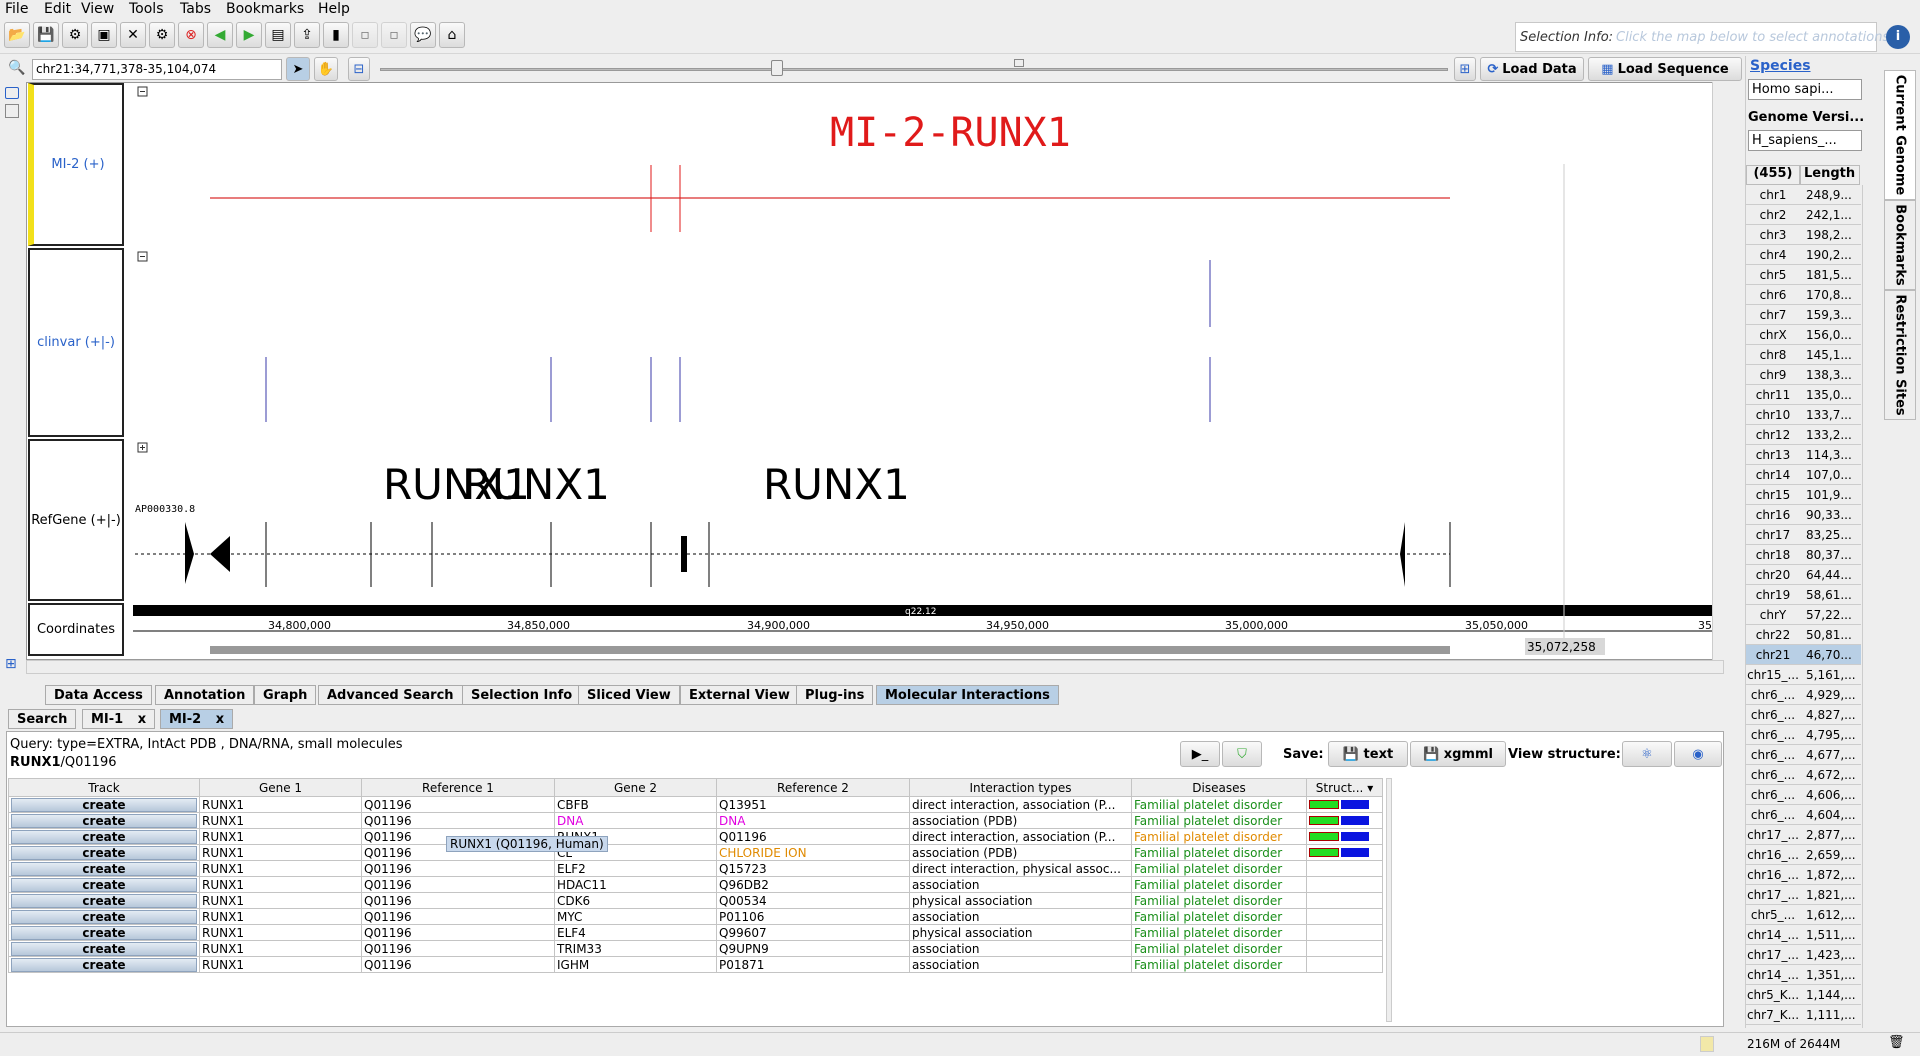 Image resolution: width=1920 pixels, height=1056 pixels. I want to click on tab-data-access: Data Access, so click(98, 695).